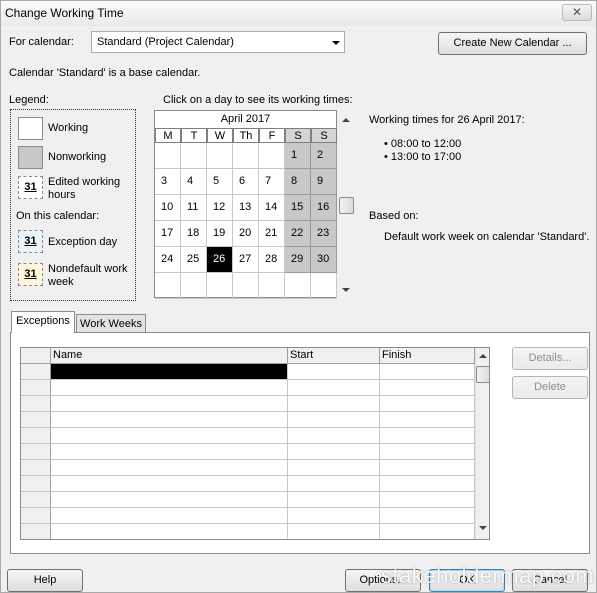  I want to click on tab-exceptions: Exceptions, so click(43, 322).